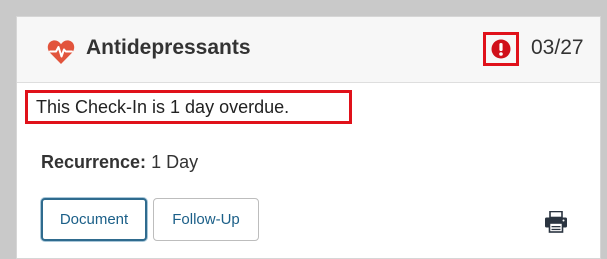  I want to click on card-title: Antidepressants, so click(168, 47).